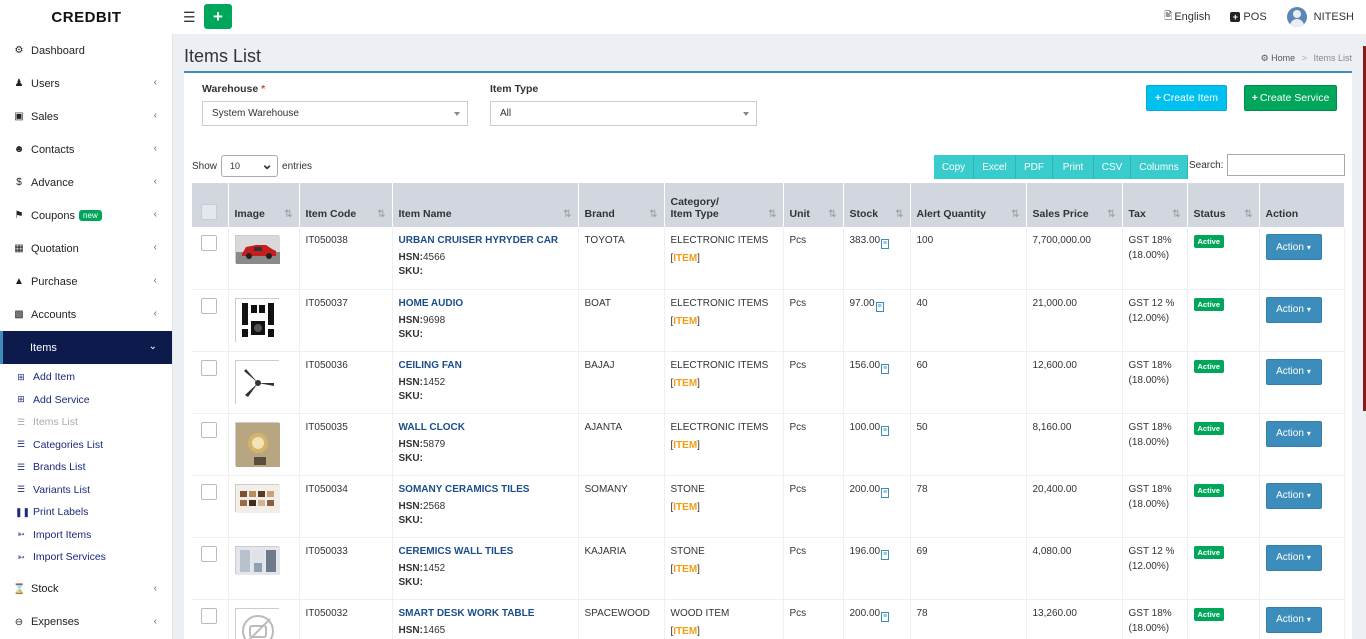  What do you see at coordinates (1074, 205) in the screenshot?
I see `sales-price-header: Sales Price ⇅` at bounding box center [1074, 205].